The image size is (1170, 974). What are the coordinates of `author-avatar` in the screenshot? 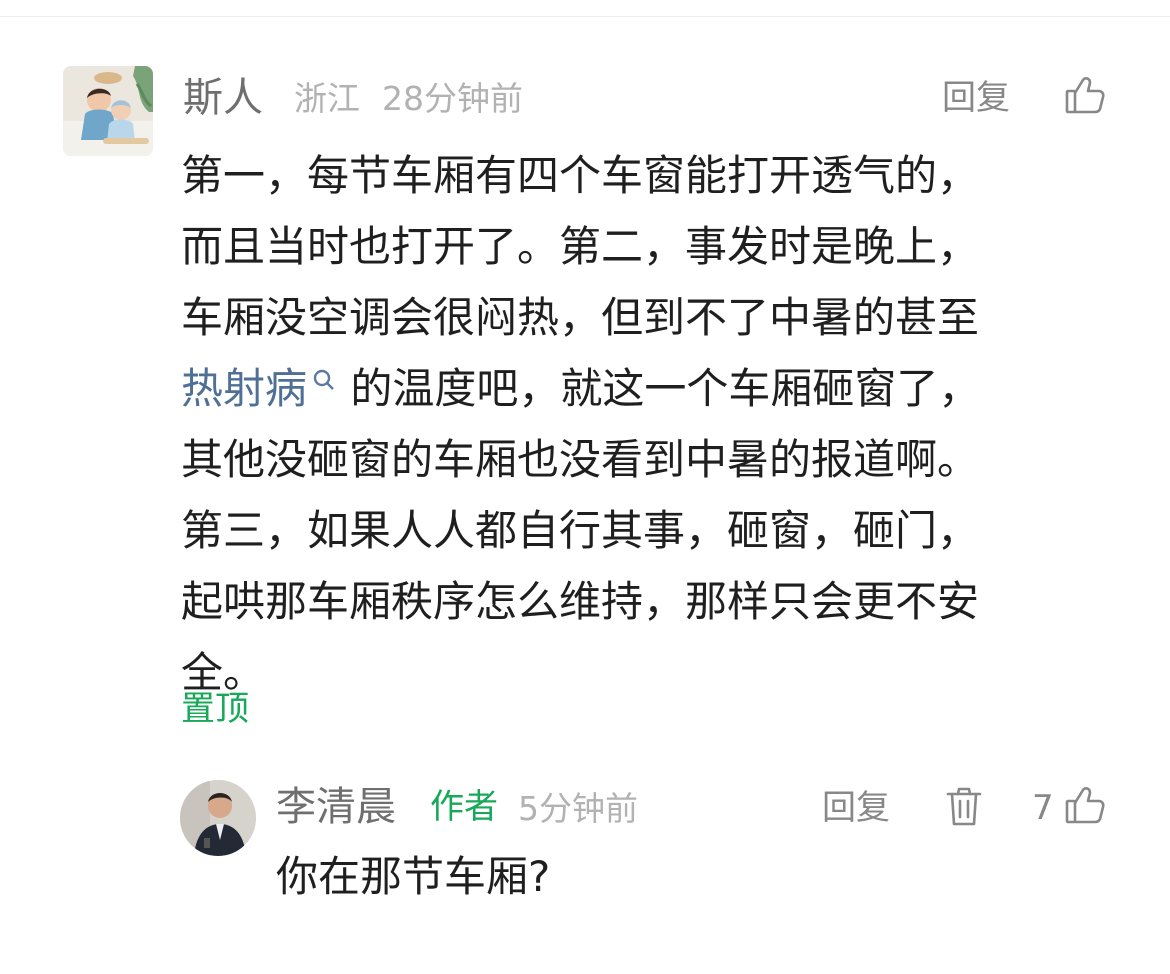 It's located at (218, 818).